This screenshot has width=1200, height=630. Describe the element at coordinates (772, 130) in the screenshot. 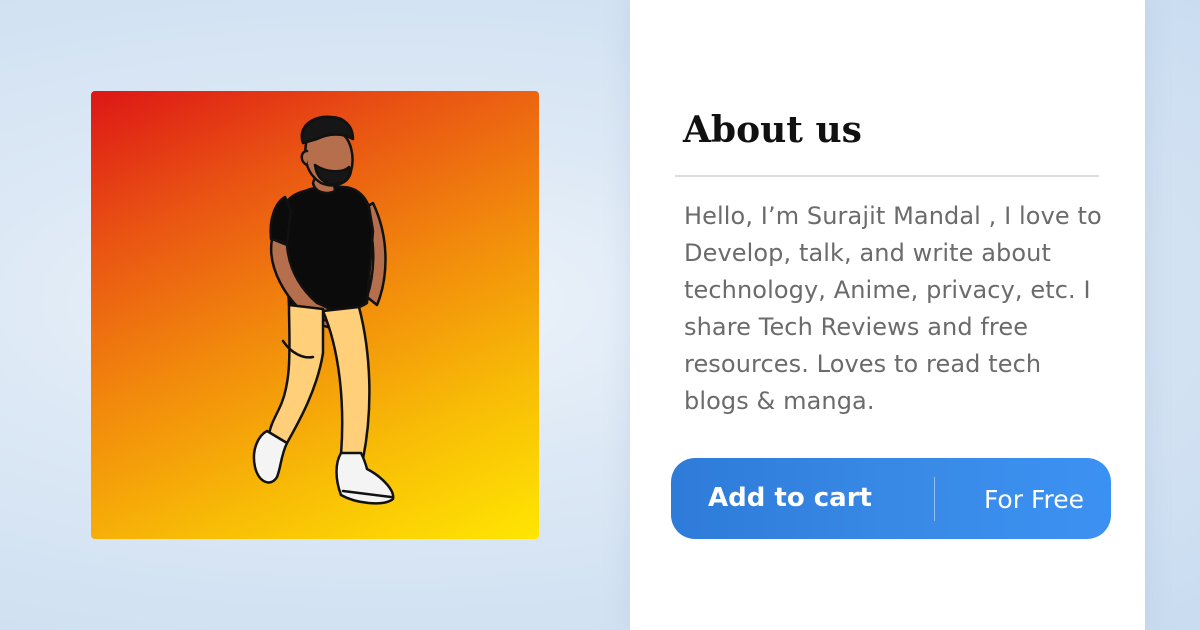

I see `about-title: About us` at that location.